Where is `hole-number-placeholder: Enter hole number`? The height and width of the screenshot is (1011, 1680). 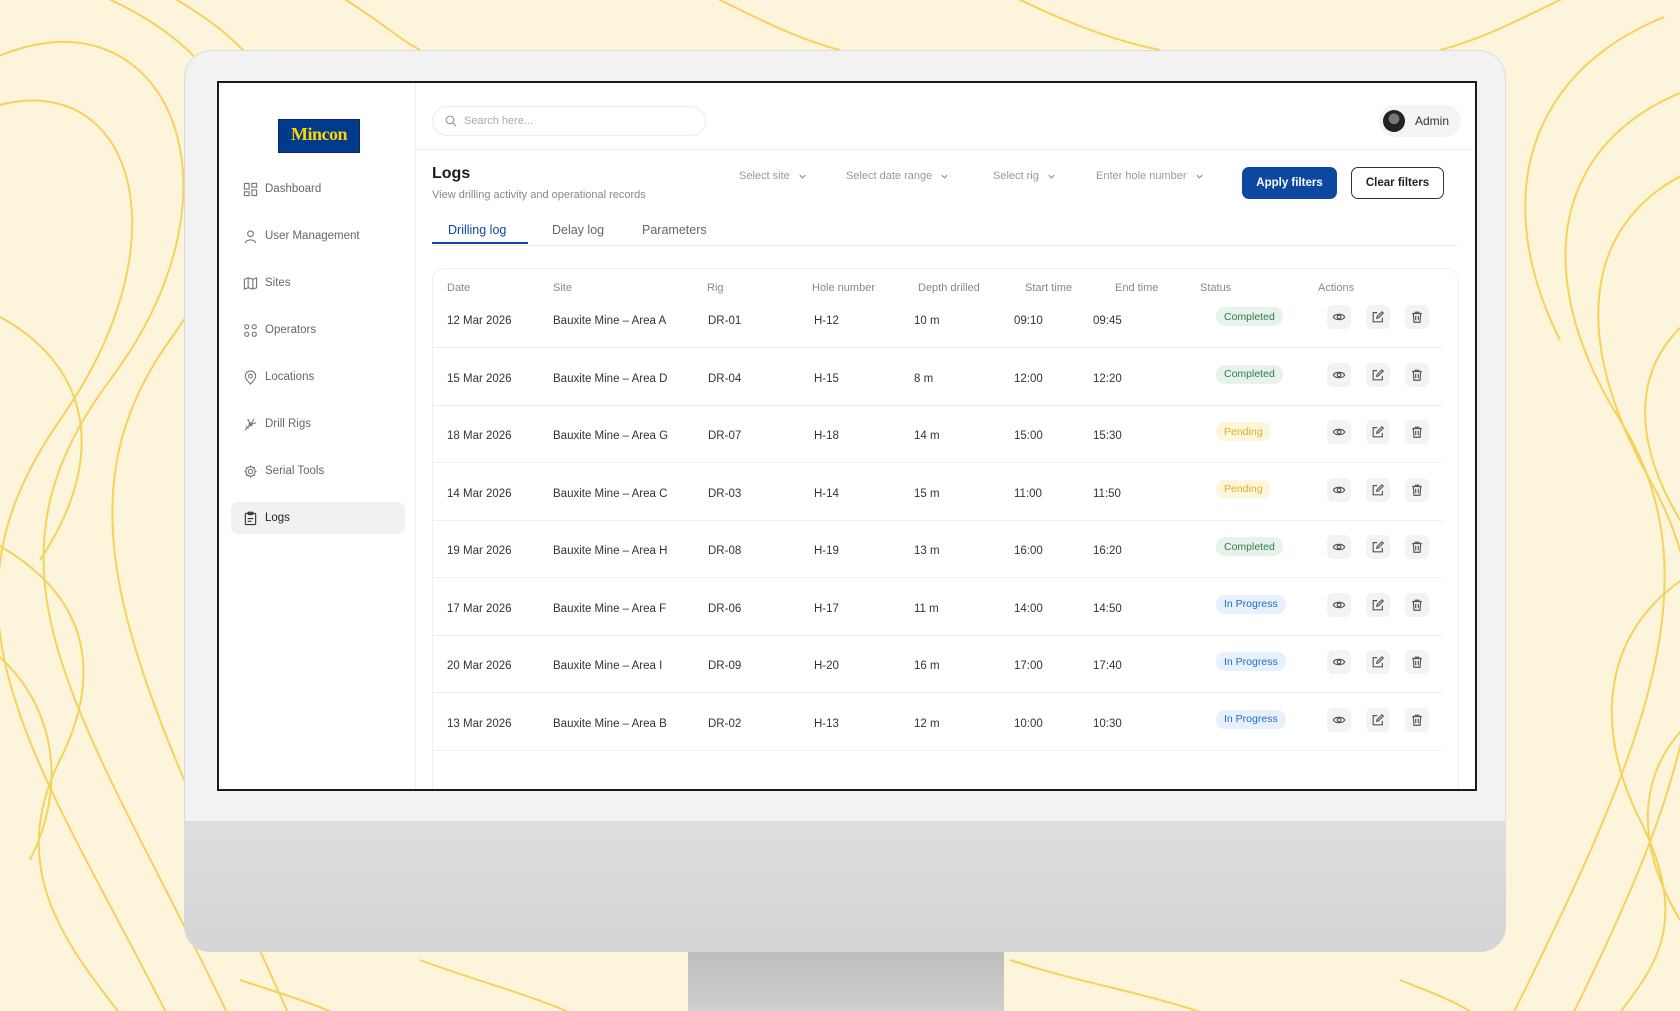 hole-number-placeholder: Enter hole number is located at coordinates (1141, 176).